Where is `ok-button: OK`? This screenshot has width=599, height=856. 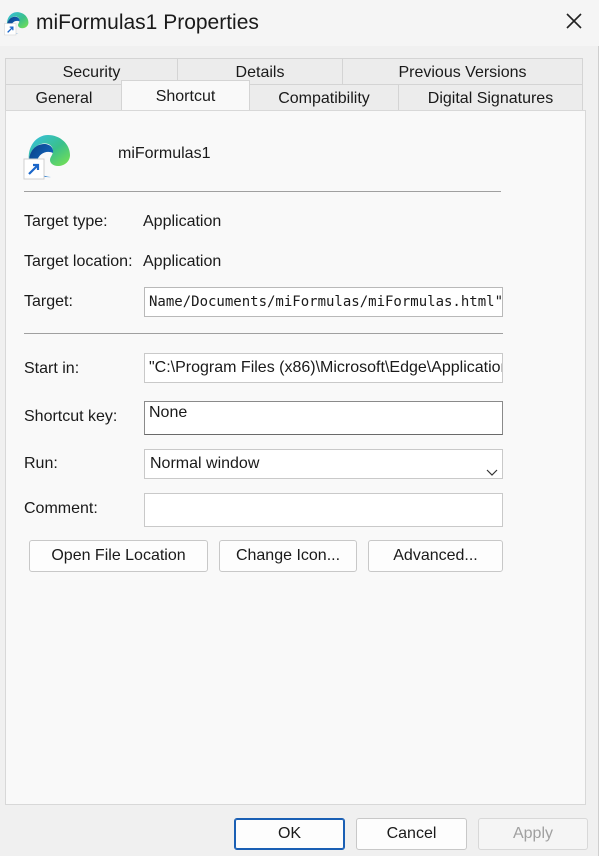 ok-button: OK is located at coordinates (289, 834).